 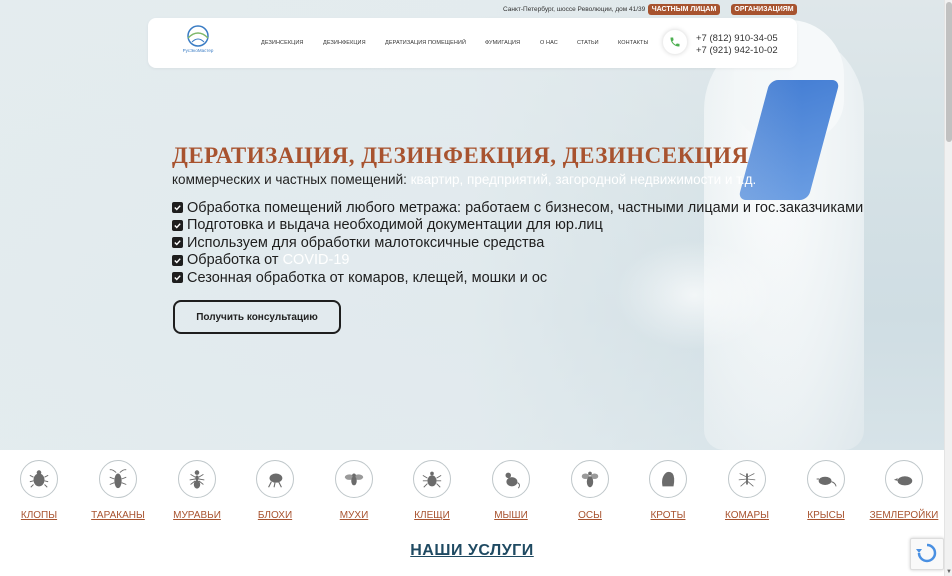 What do you see at coordinates (511, 479) in the screenshot?
I see `mouse-icon` at bounding box center [511, 479].